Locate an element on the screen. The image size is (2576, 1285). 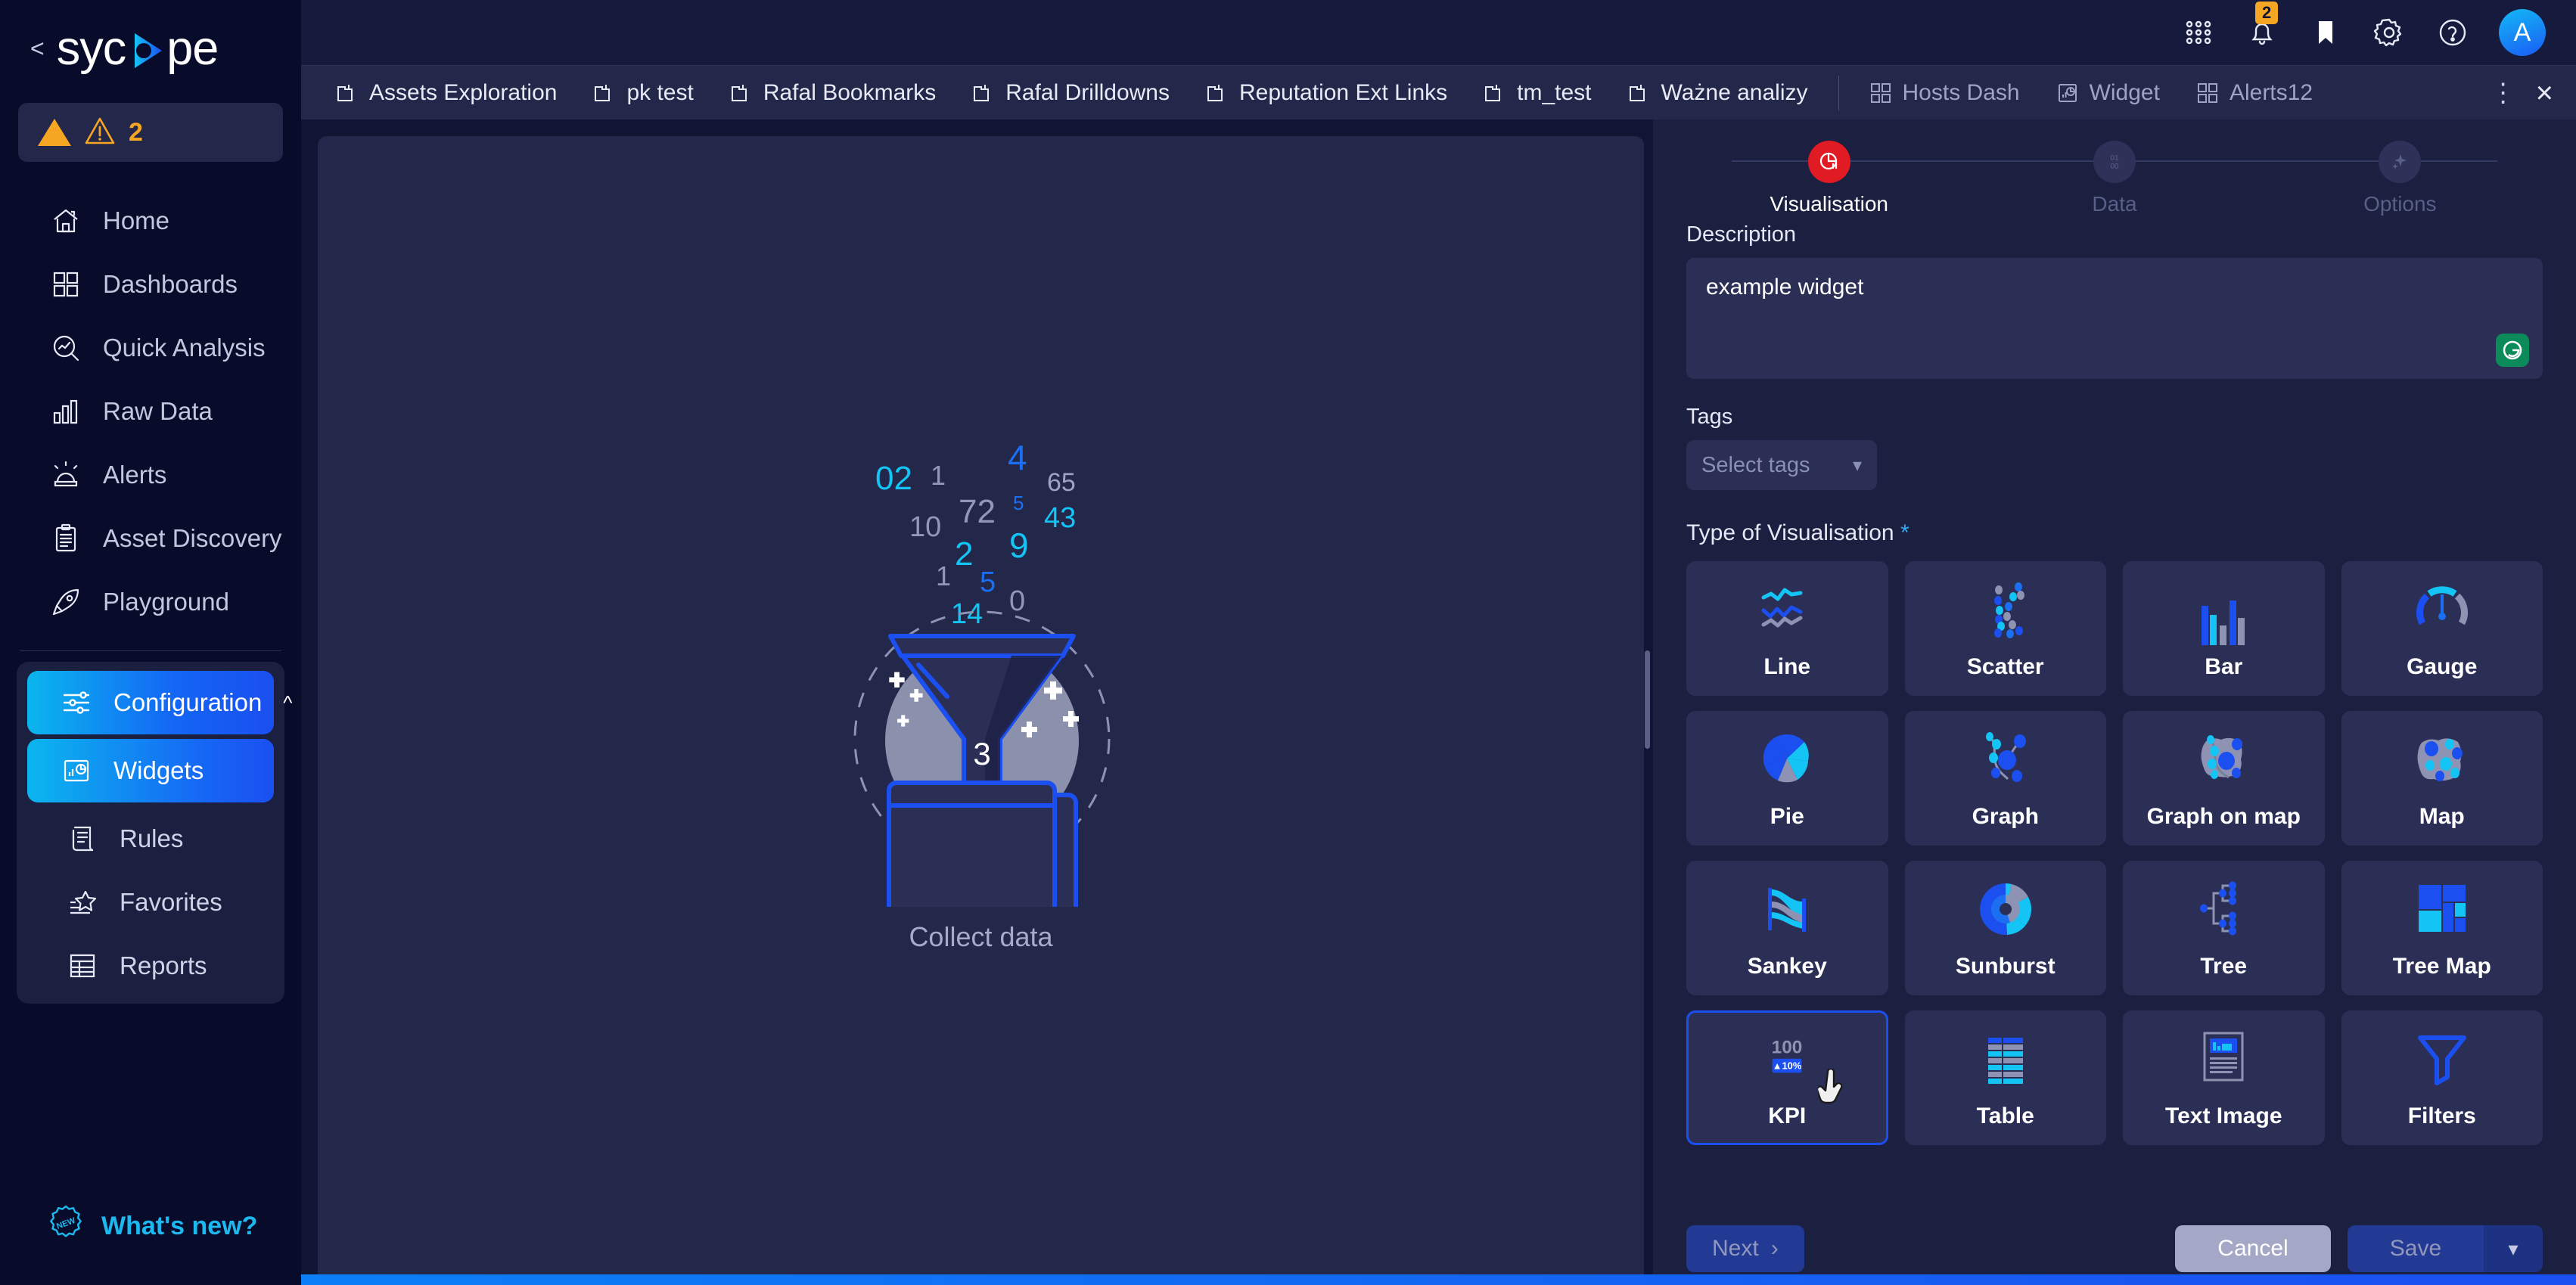
tab-rafal-bookmarks: Rafal Bookmarks is located at coordinates (833, 93).